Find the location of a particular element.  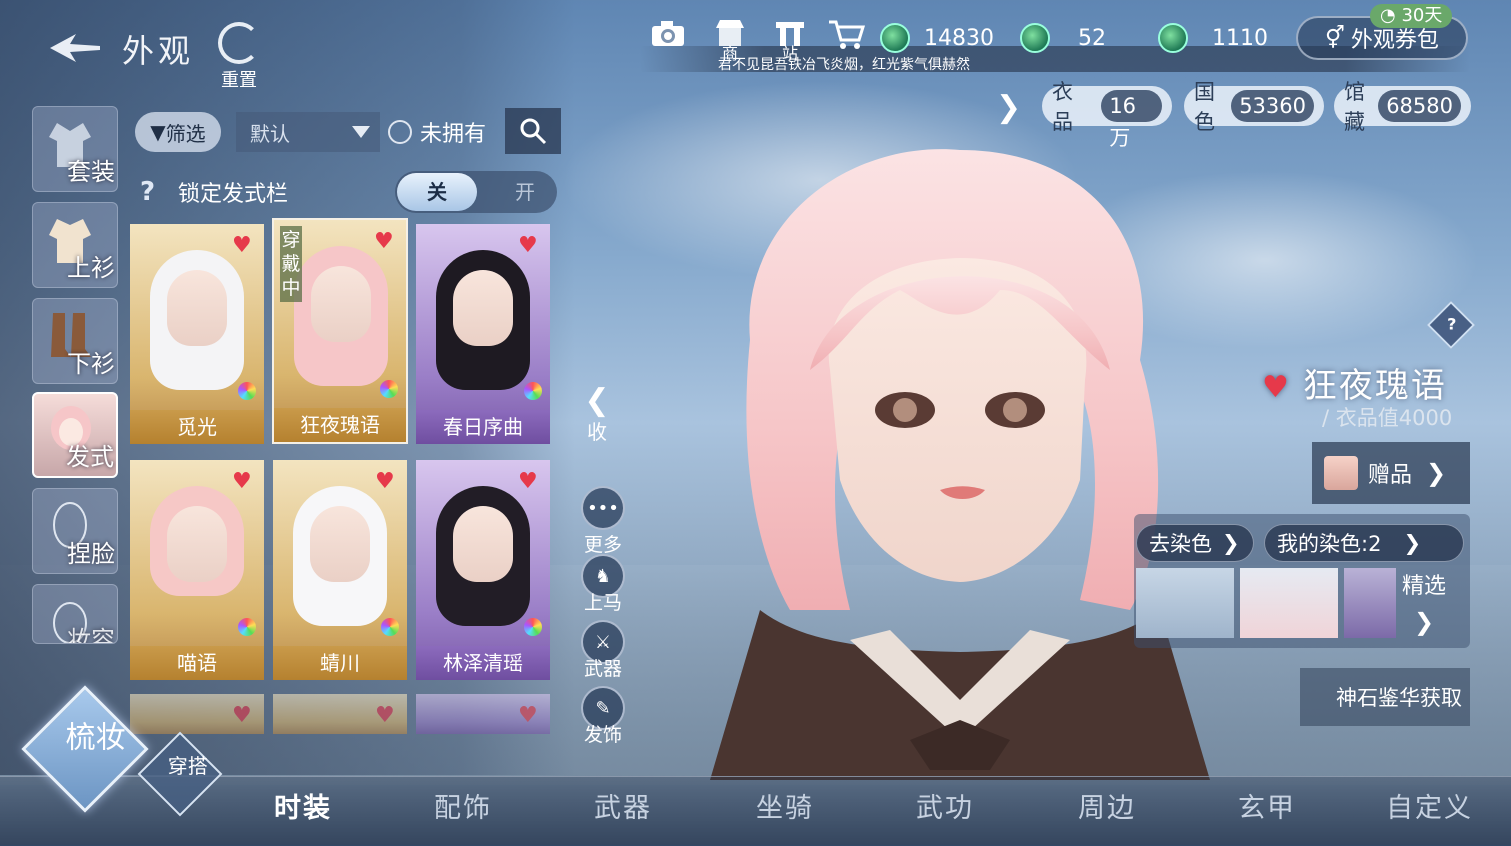

stat-collection: 馆藏 68580 is located at coordinates (1402, 107).